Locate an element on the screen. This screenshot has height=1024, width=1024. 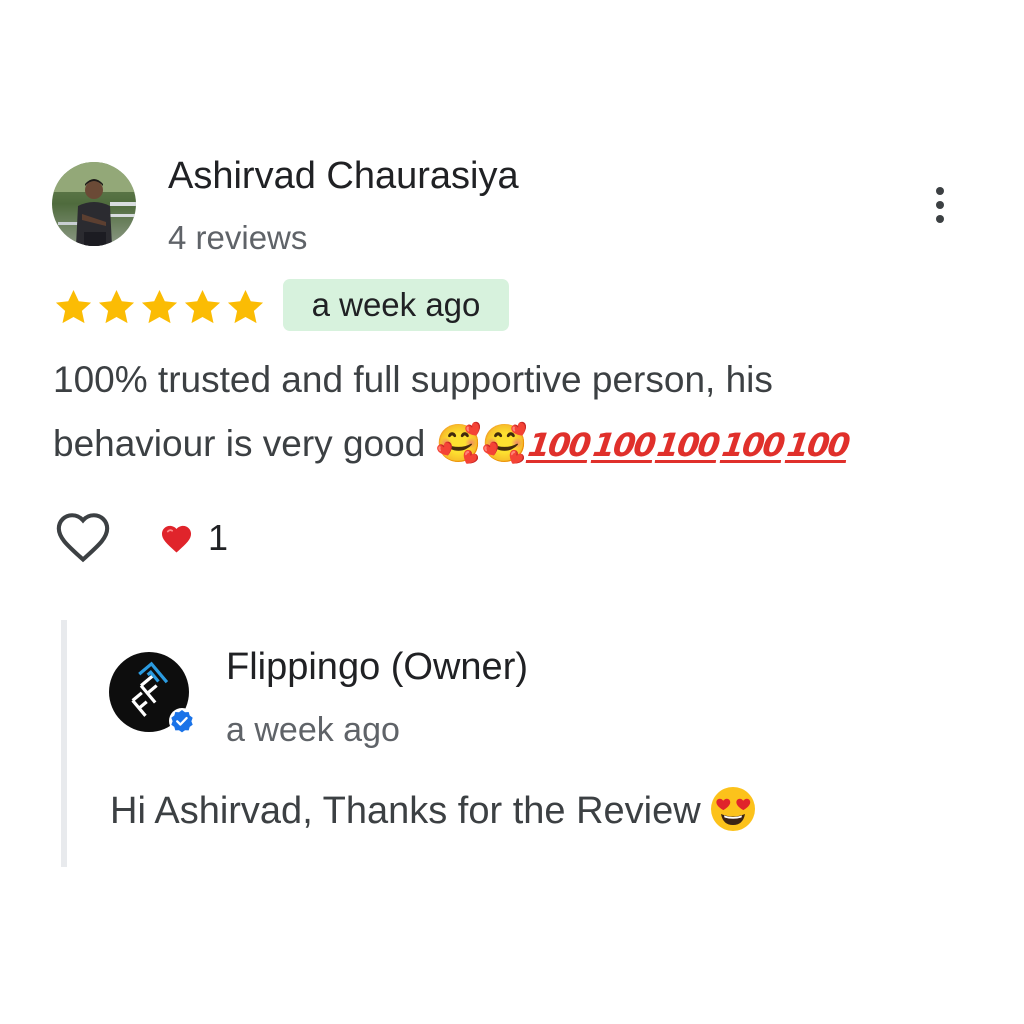
like-button is located at coordinates (83, 537).